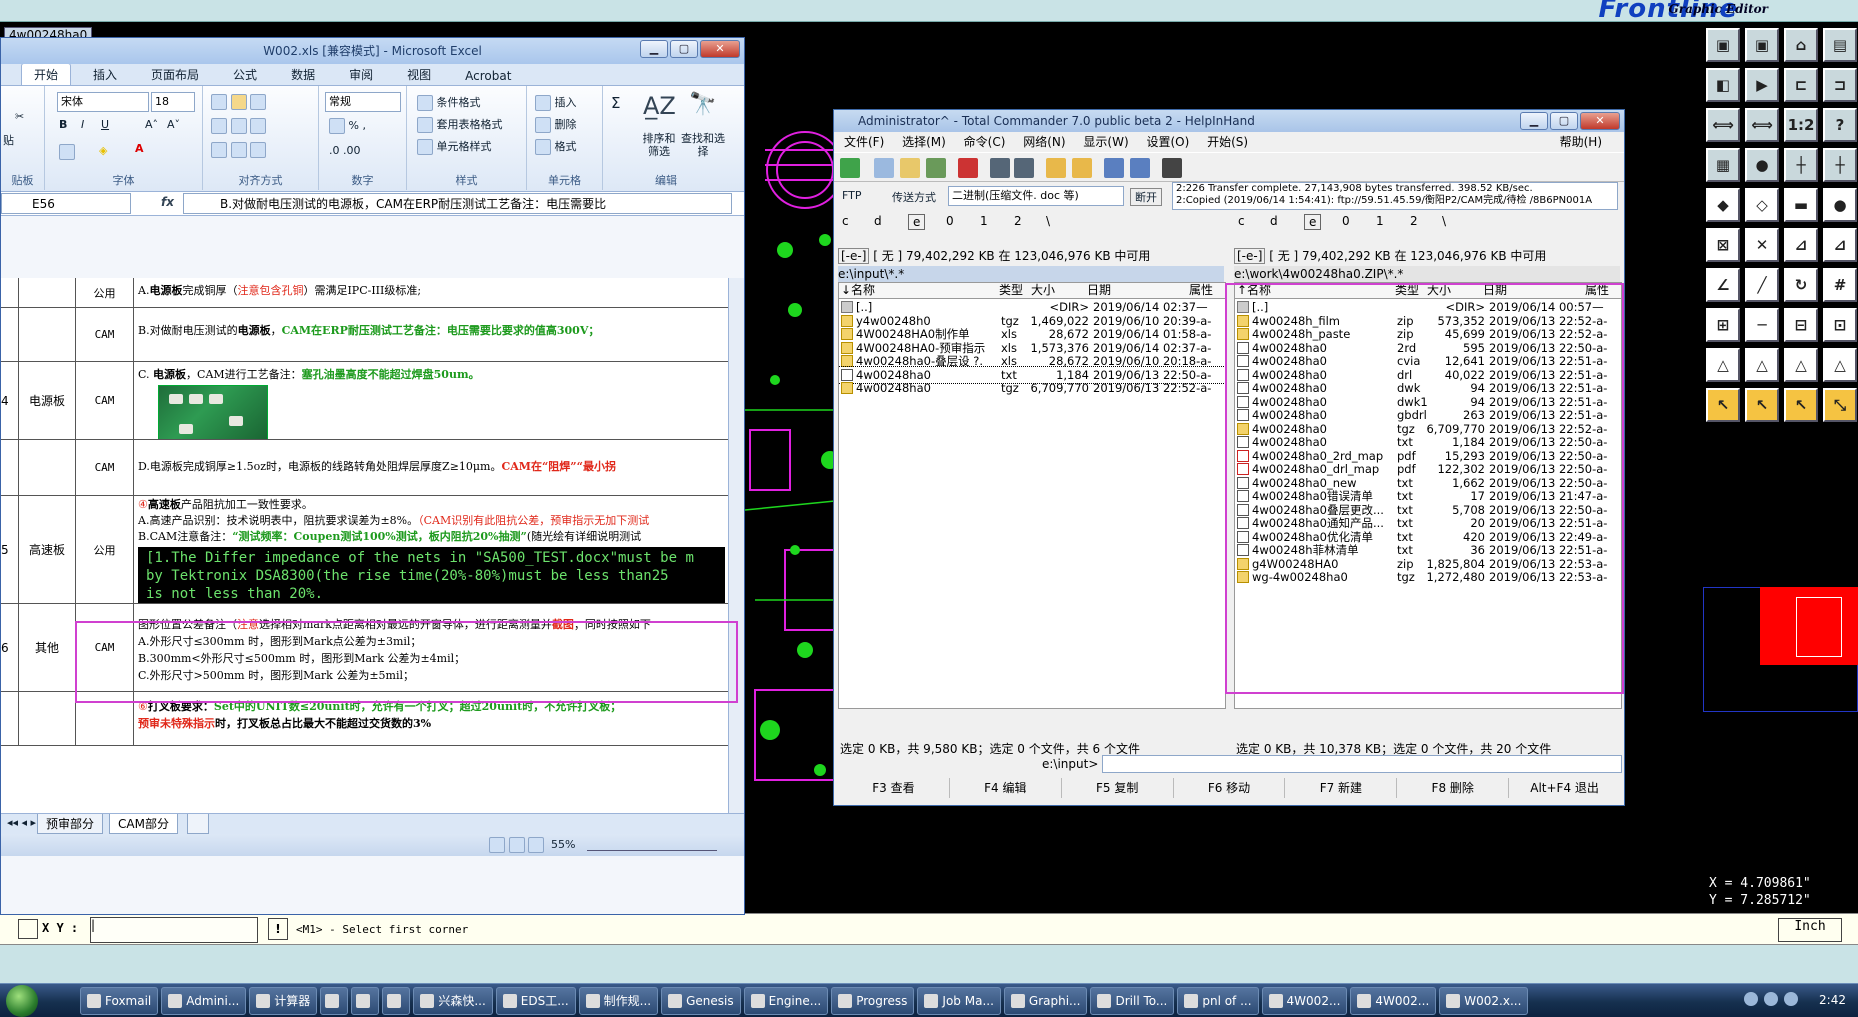 The image size is (1858, 1017). Describe the element at coordinates (28, 929) in the screenshot. I see `grid-icon` at that location.